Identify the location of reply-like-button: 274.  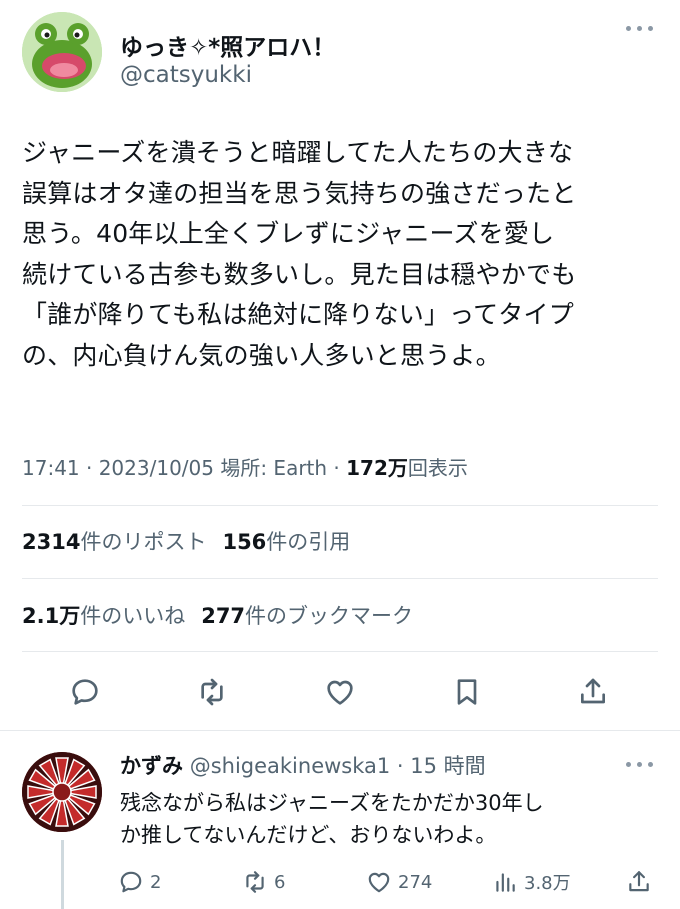
(399, 882).